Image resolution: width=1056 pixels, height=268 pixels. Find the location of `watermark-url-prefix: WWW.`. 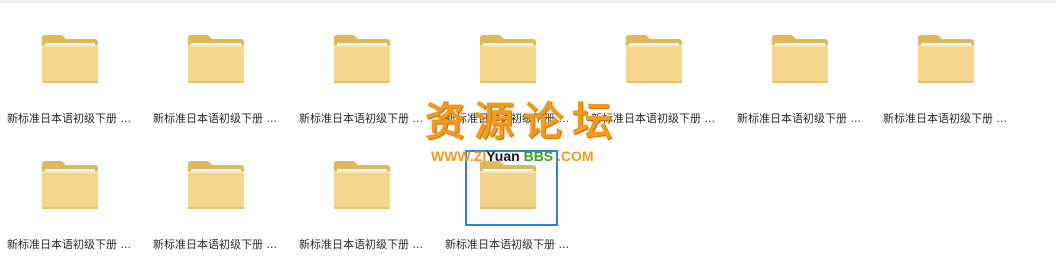

watermark-url-prefix: WWW. is located at coordinates (452, 156).